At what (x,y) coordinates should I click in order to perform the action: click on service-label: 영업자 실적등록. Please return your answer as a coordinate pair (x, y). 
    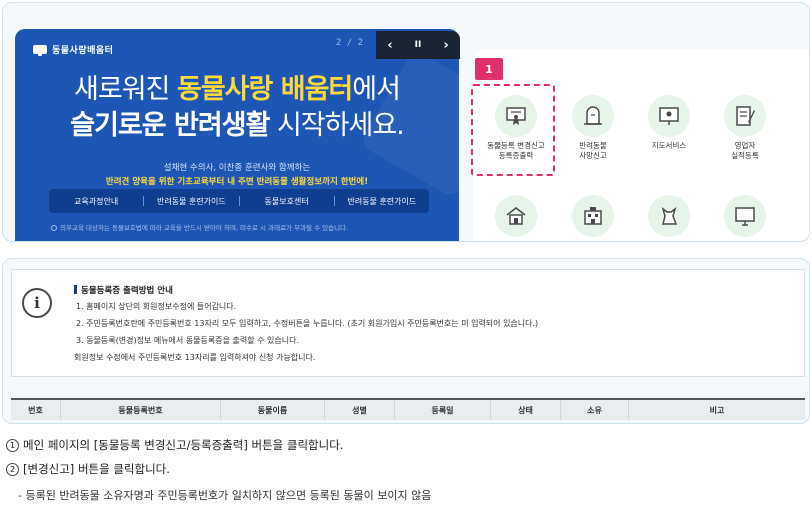
    Looking at the image, I should click on (745, 151).